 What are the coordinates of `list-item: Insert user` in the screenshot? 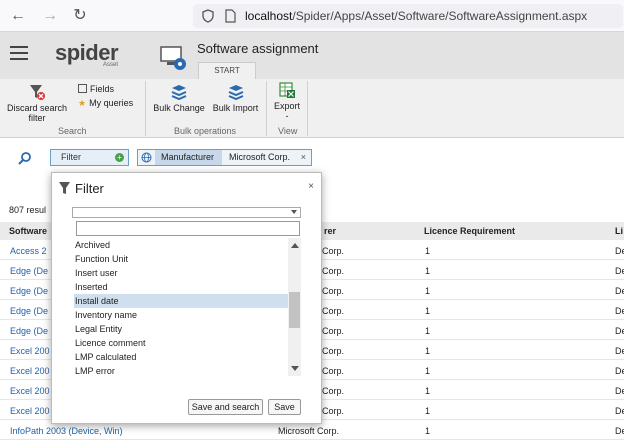 It's located at (181, 273).